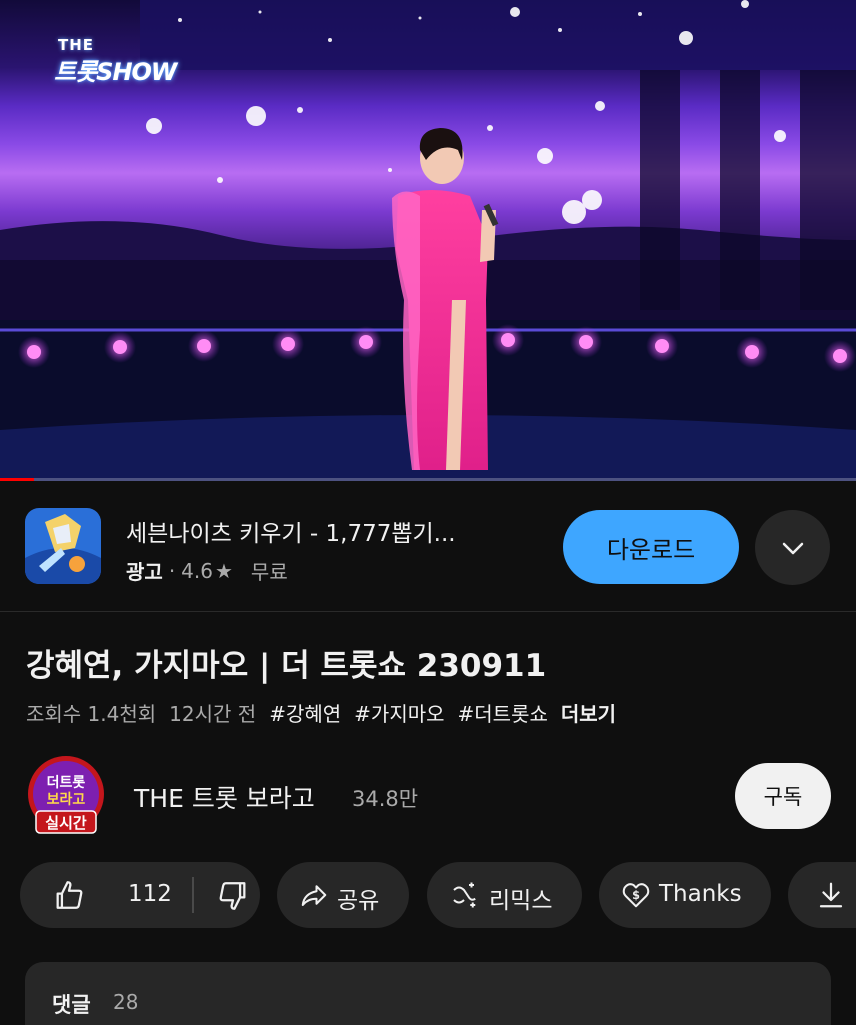  Describe the element at coordinates (358, 901) in the screenshot. I see `share-label: 공유` at that location.